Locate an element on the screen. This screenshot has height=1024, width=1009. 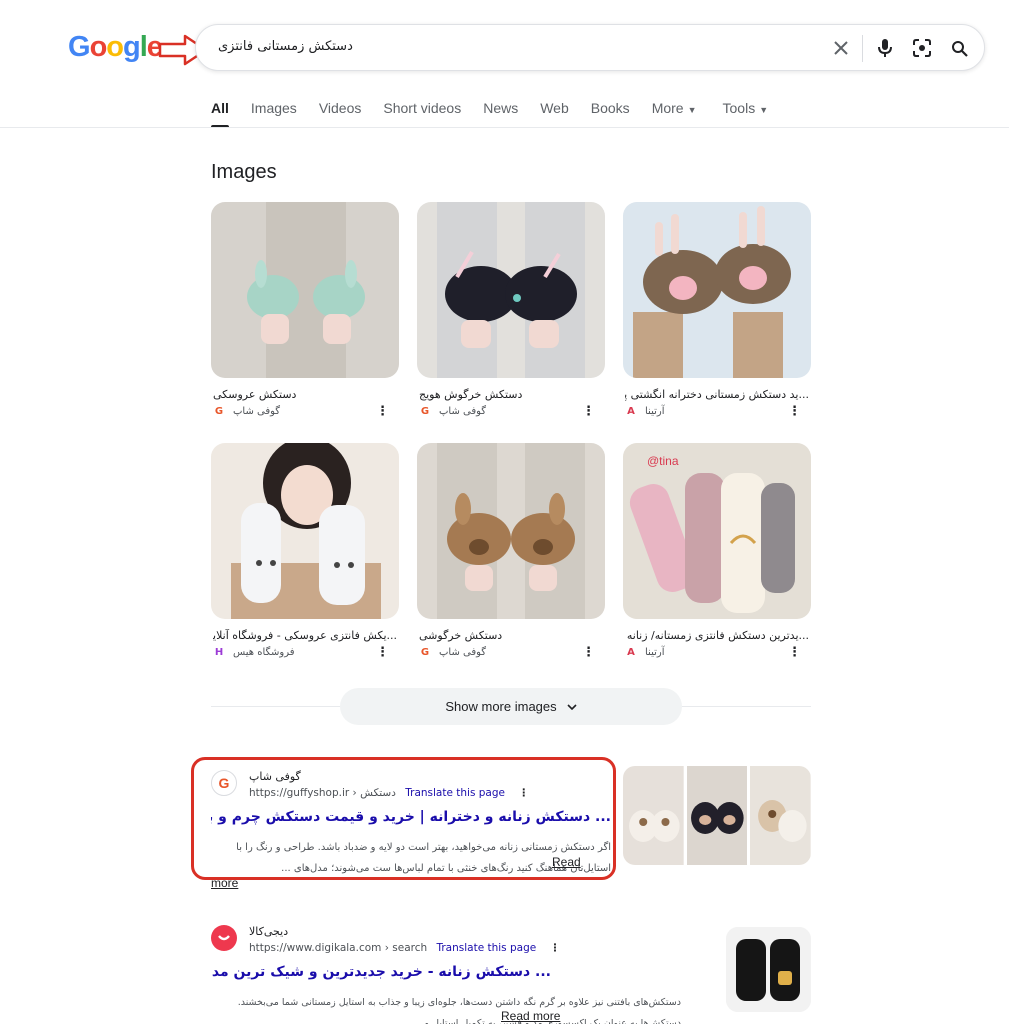
tab-books: Books is located at coordinates (610, 114).